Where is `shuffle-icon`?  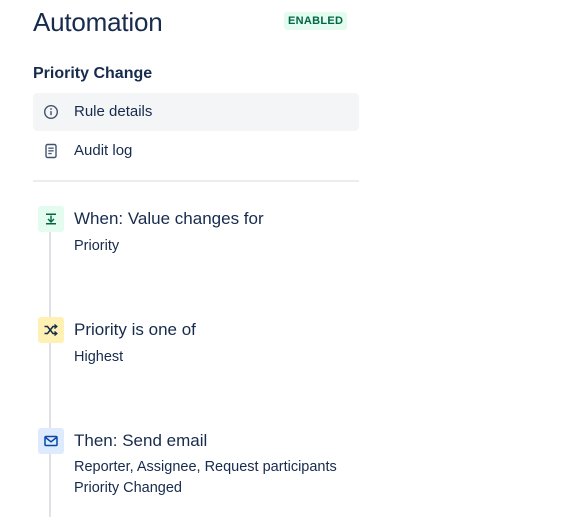 shuffle-icon is located at coordinates (51, 330).